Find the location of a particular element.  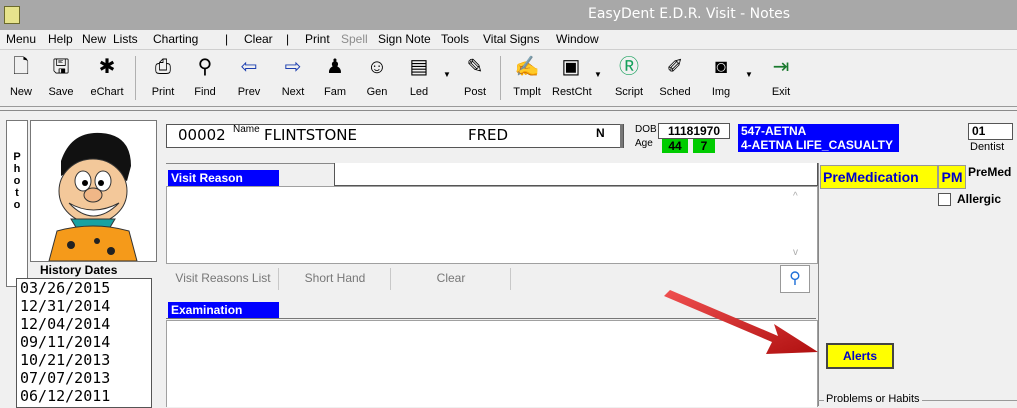

list-item: 10/21/2013 is located at coordinates (84, 360).